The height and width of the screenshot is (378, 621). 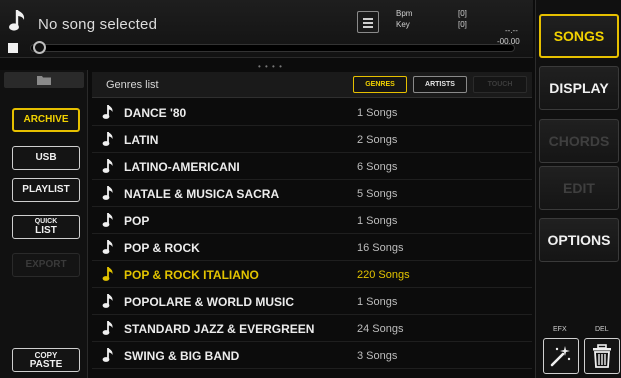 What do you see at coordinates (560, 329) in the screenshot?
I see `efx-label: EFX` at bounding box center [560, 329].